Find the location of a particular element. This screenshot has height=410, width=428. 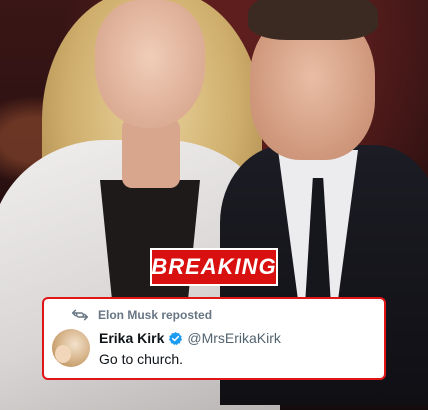

left-person-face is located at coordinates (150, 64).